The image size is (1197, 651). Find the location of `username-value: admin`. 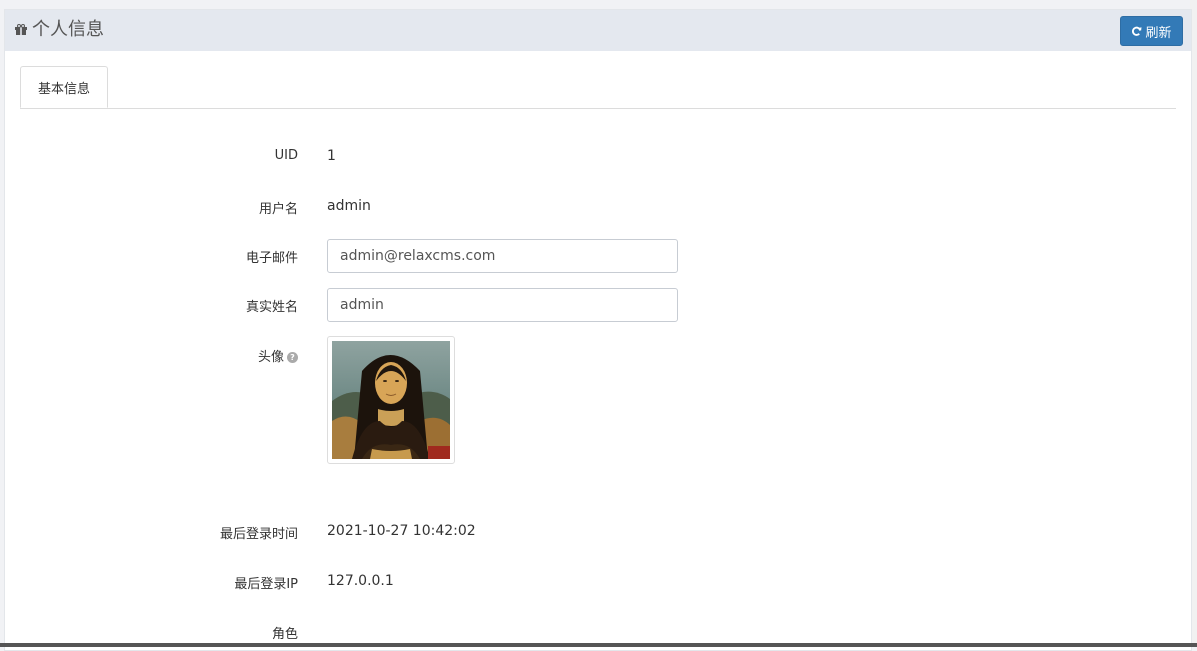

username-value: admin is located at coordinates (349, 206).